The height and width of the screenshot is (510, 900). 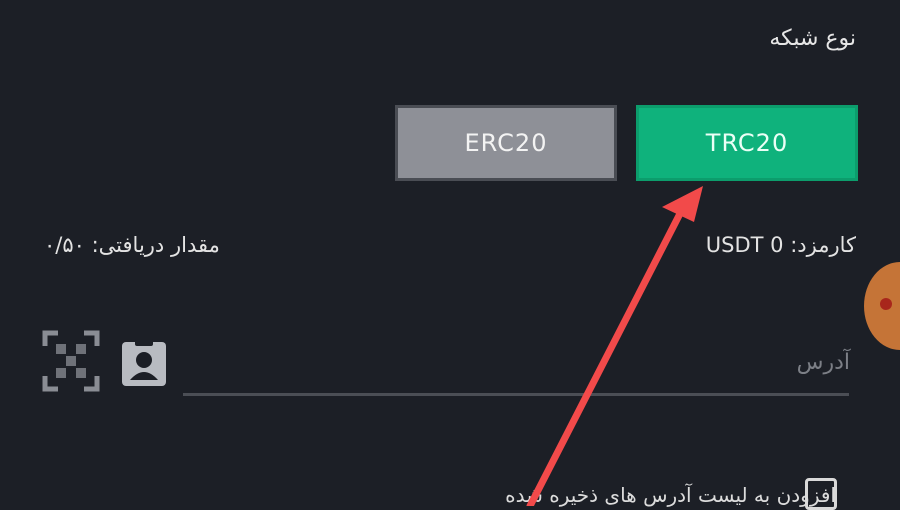 What do you see at coordinates (670, 495) in the screenshot?
I see `save-address-label: افزودن به لیست آدرس های ذخیره شده` at bounding box center [670, 495].